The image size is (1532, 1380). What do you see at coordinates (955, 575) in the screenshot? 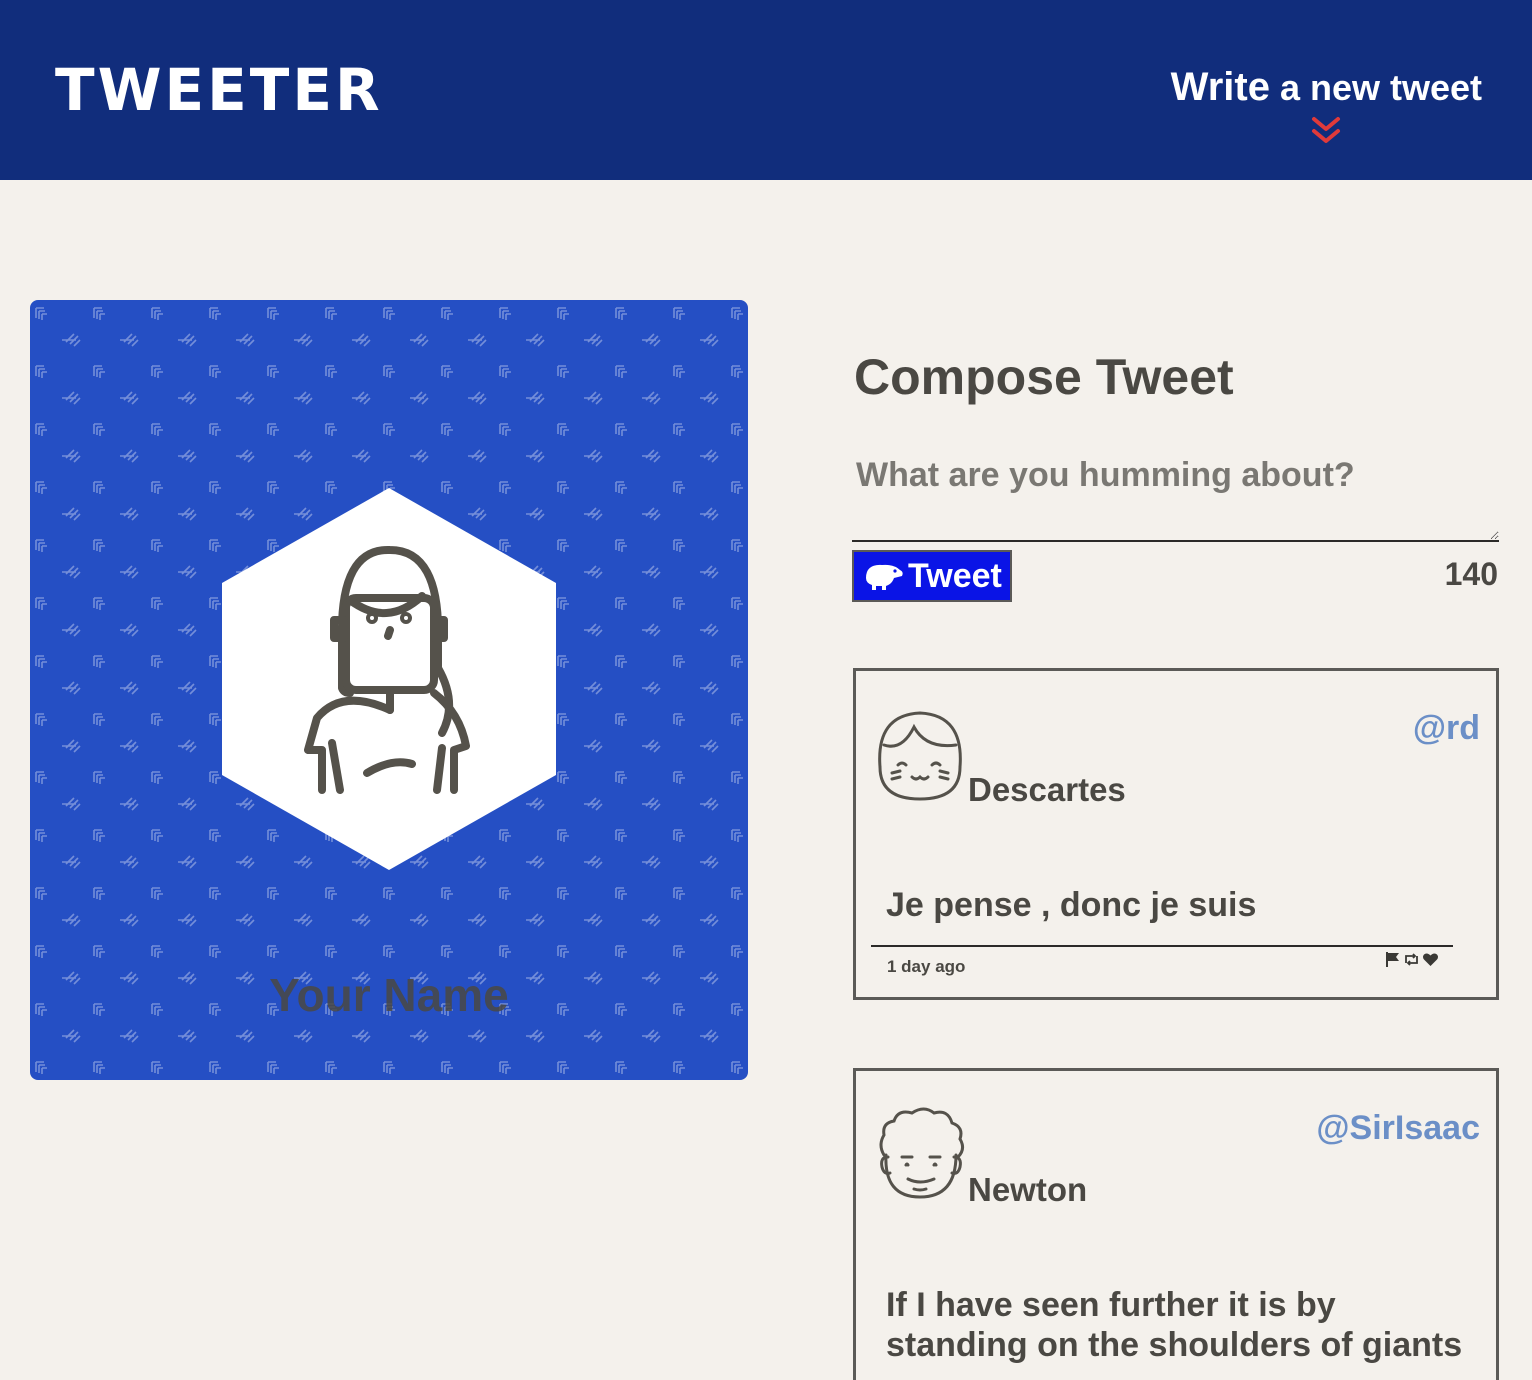
I see `tweet-button-label: Tweet` at bounding box center [955, 575].